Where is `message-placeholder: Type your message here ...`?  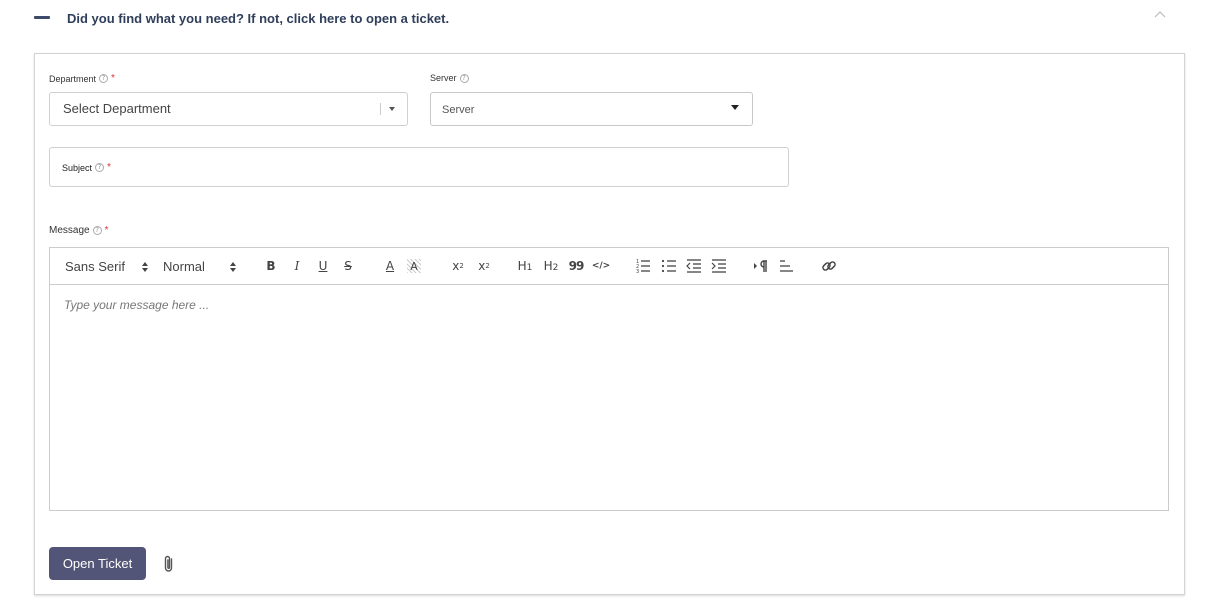 message-placeholder: Type your message here ... is located at coordinates (137, 305).